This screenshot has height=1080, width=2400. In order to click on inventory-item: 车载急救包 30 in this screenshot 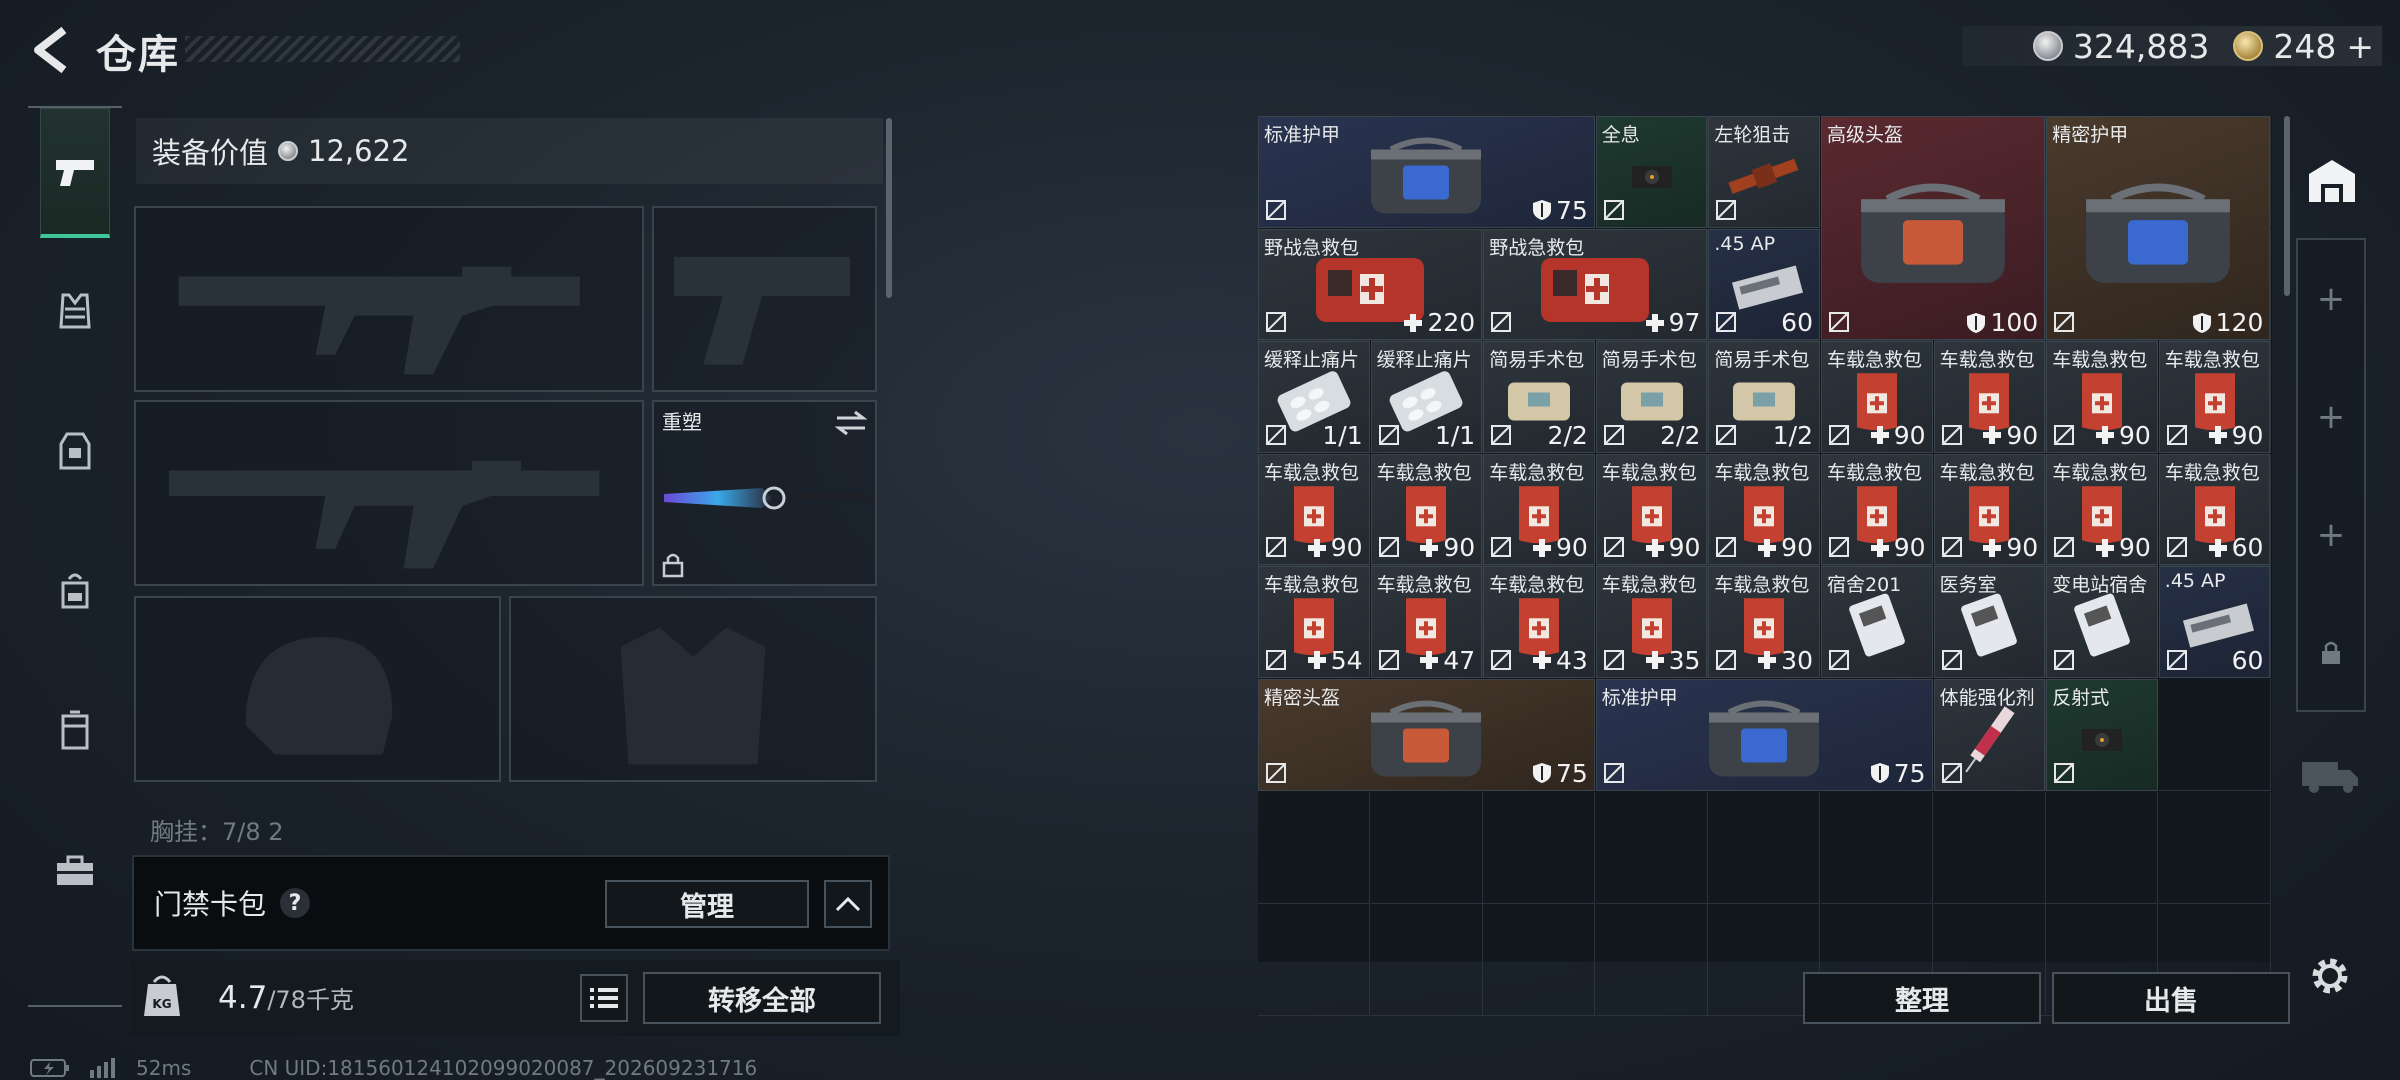, I will do `click(1764, 622)`.